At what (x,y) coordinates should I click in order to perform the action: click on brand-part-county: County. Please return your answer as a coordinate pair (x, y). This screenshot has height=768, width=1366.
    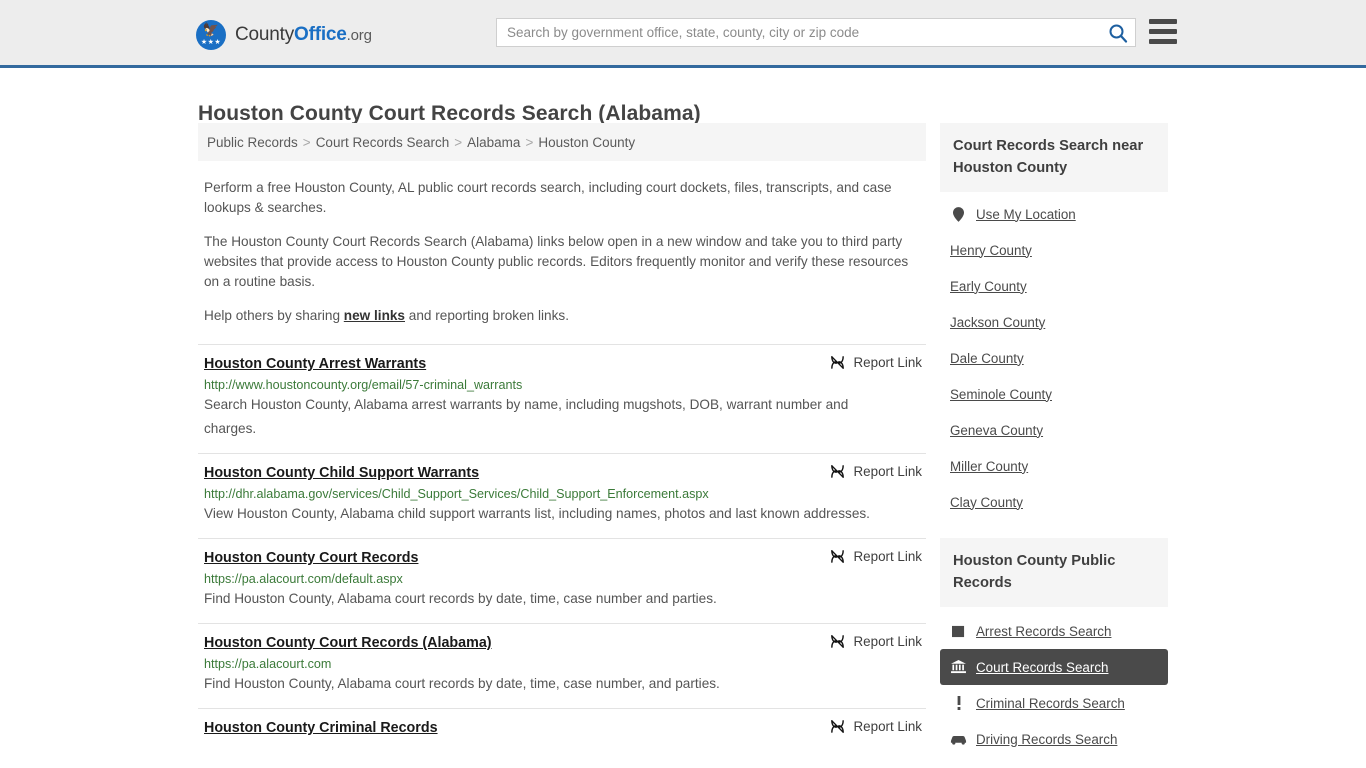
    Looking at the image, I should click on (265, 34).